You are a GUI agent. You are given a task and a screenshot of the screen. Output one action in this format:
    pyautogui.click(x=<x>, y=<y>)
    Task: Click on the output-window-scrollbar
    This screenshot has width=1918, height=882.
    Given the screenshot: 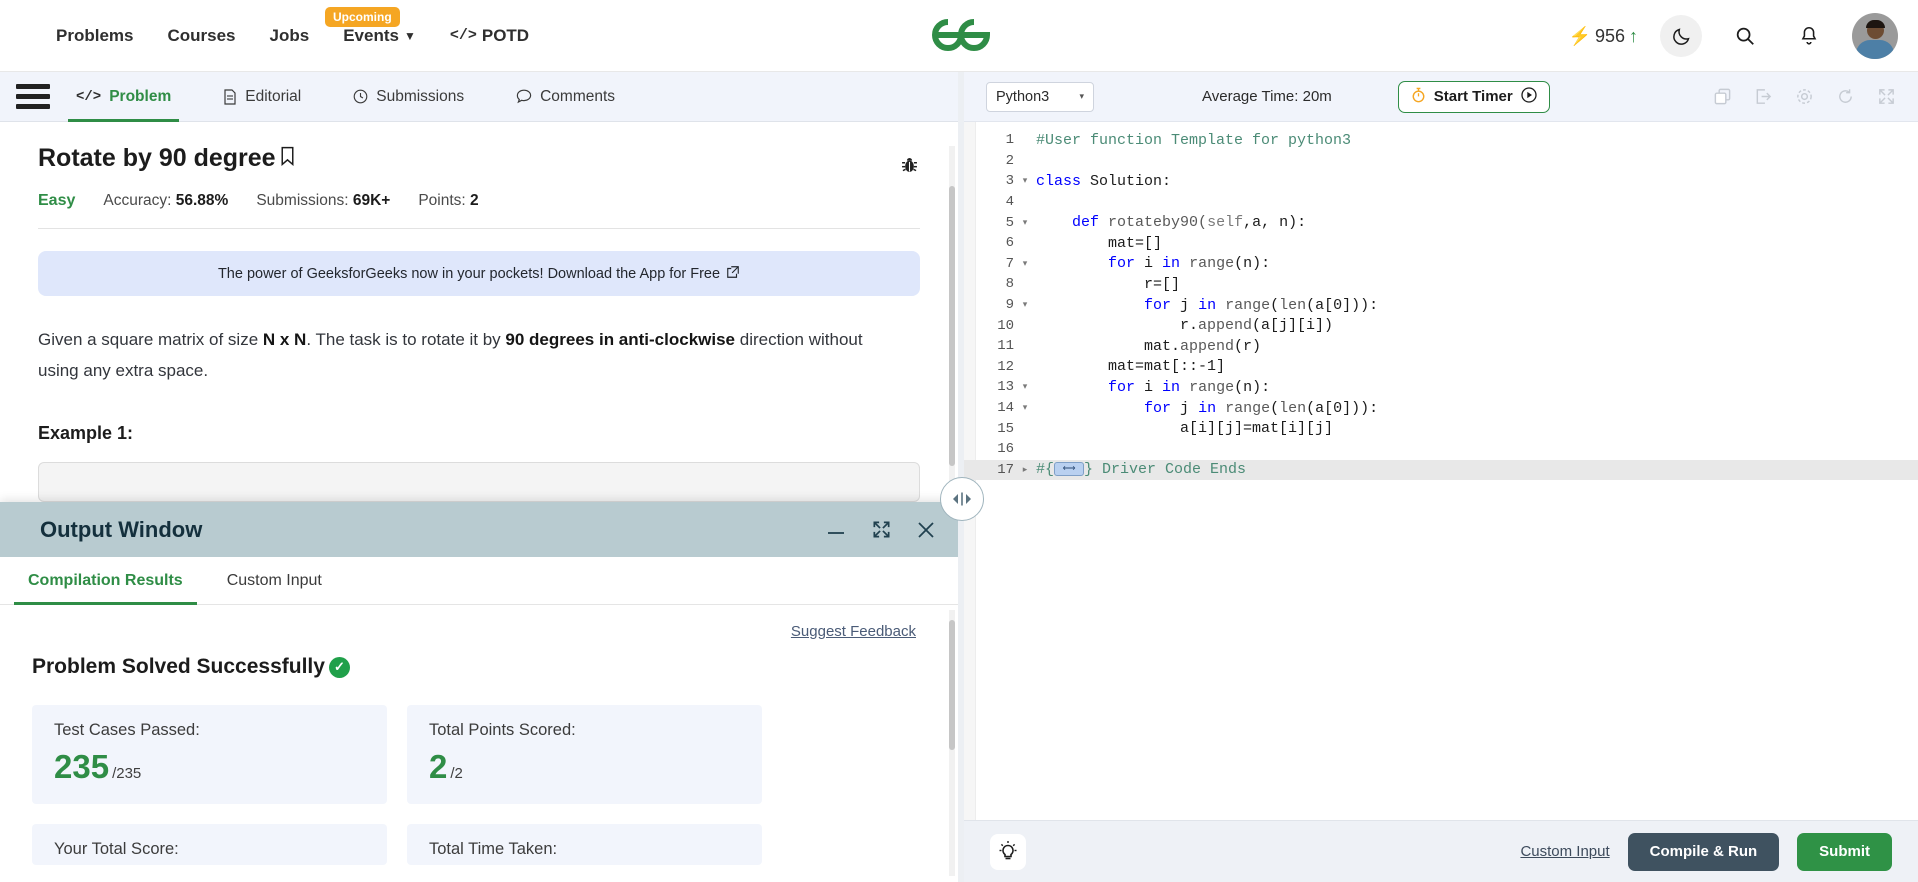 What is the action you would take?
    pyautogui.click(x=952, y=743)
    